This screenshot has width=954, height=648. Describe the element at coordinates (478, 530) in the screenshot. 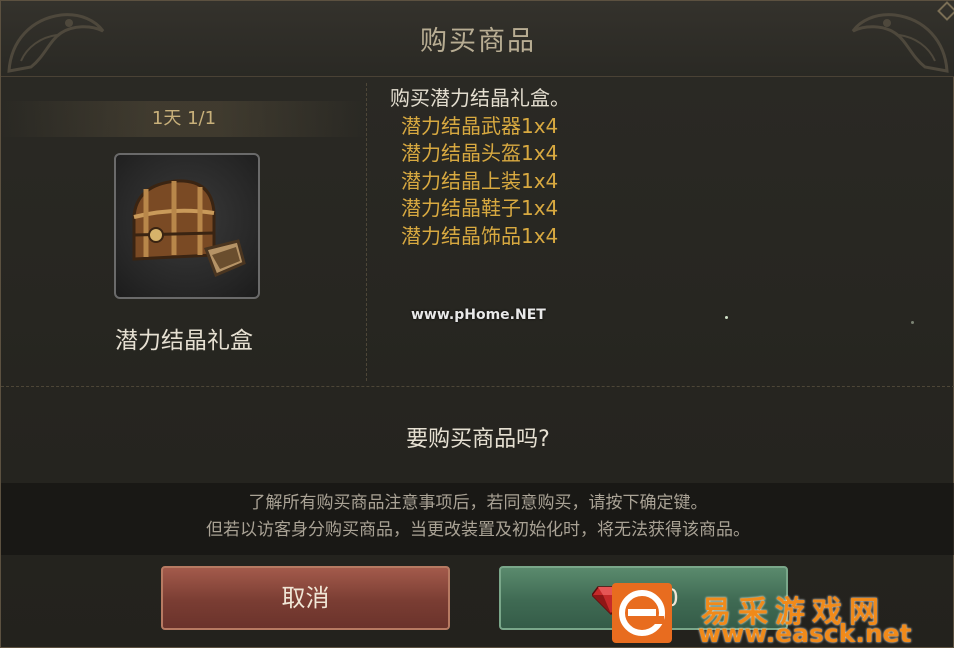

I see `notice-line: 但若以访客身分购买商品，当更改装置及初始化时，将无法获得该商品。` at that location.